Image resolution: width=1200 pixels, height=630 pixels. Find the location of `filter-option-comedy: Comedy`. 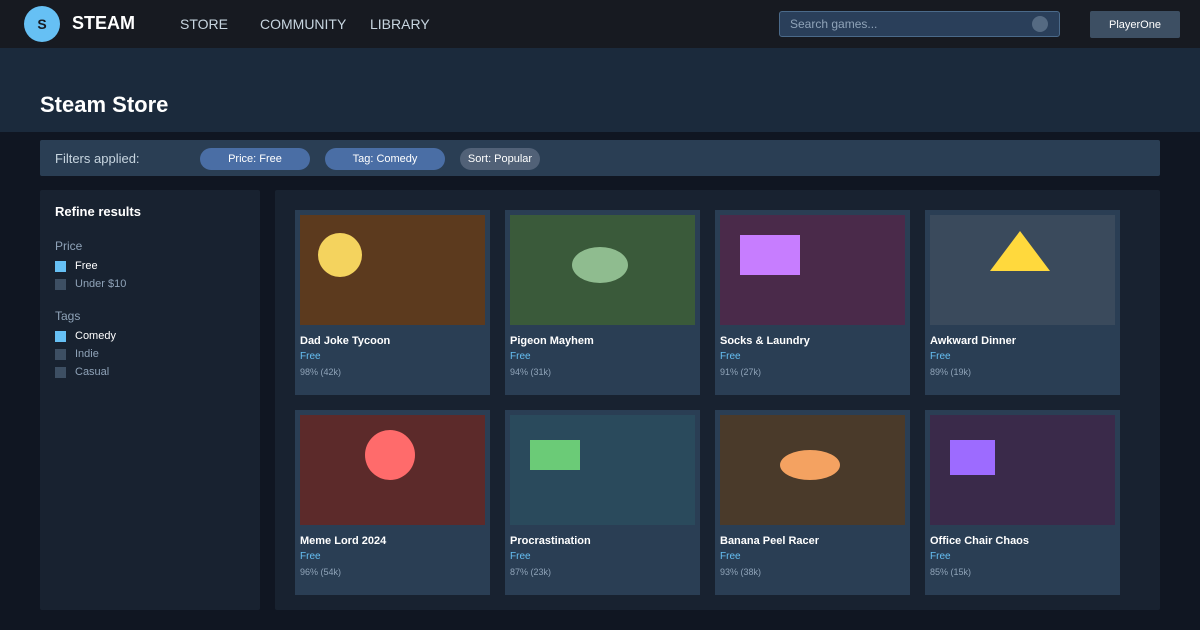

filter-option-comedy: Comedy is located at coordinates (85, 336).